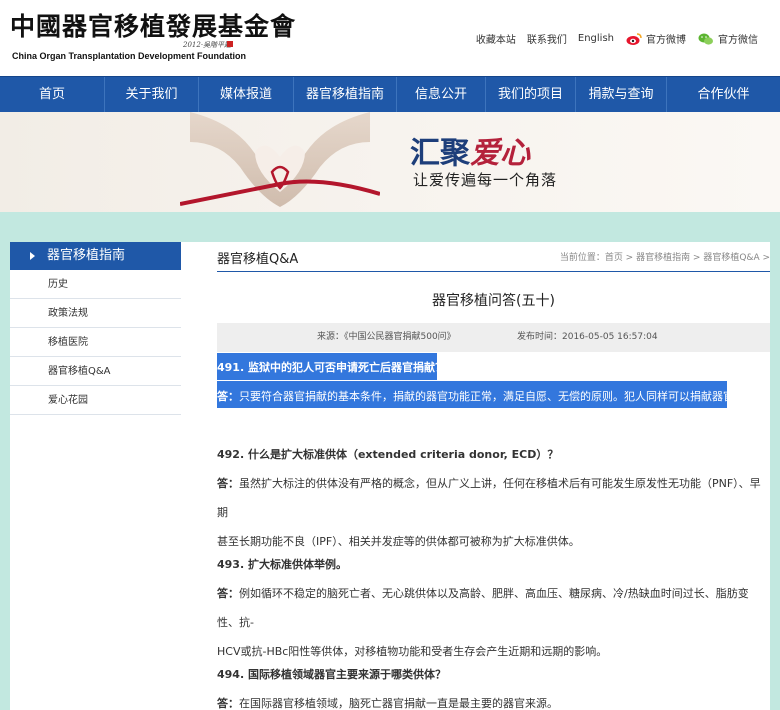 This screenshot has height=710, width=780. What do you see at coordinates (547, 38) in the screenshot?
I see `contact-link: 联系我们` at bounding box center [547, 38].